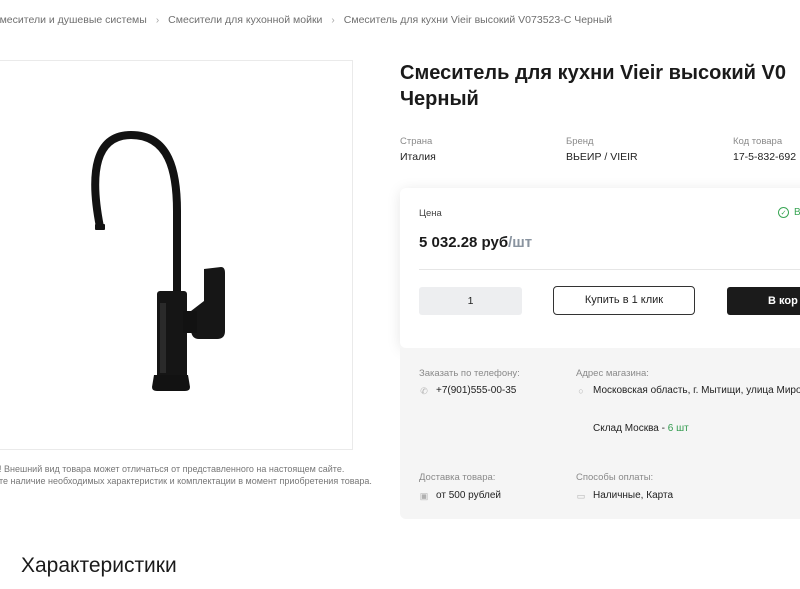  Describe the element at coordinates (99, 565) in the screenshot. I see `characteristics-heading: Характеристики` at that location.